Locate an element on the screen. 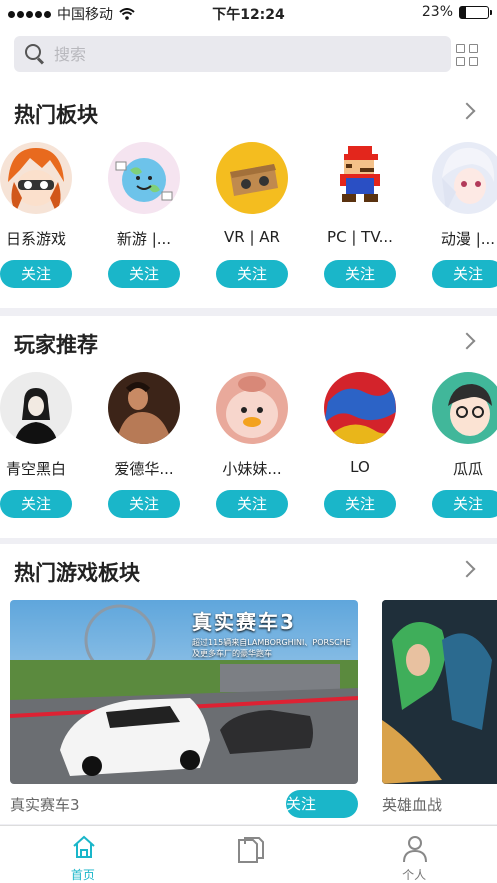  board-name: VR | AR is located at coordinates (252, 237).